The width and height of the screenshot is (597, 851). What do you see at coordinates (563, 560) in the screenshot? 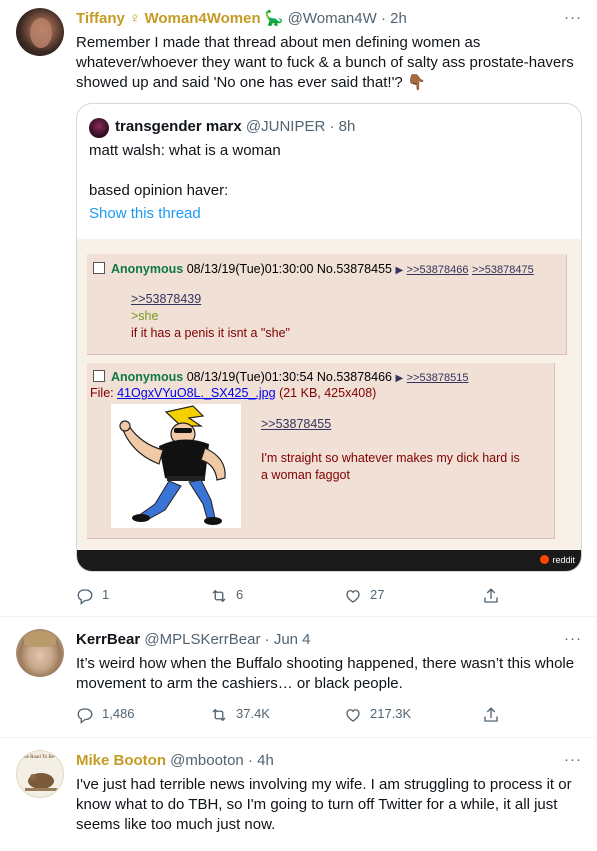
I see `reddit-logo-text: reddit` at bounding box center [563, 560].